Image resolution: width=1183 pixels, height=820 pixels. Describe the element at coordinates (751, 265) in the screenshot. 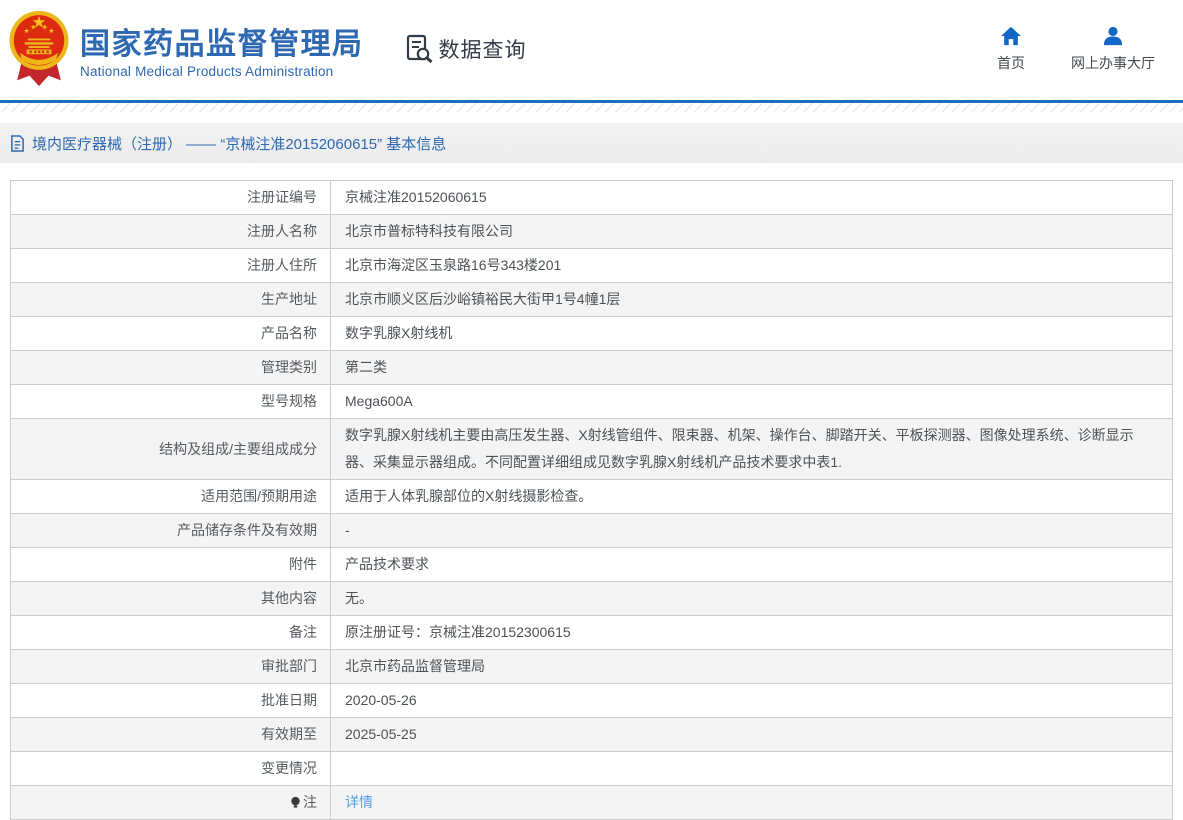

I see `row-value: 北京市海淀区玉泉路16号343楼201` at that location.